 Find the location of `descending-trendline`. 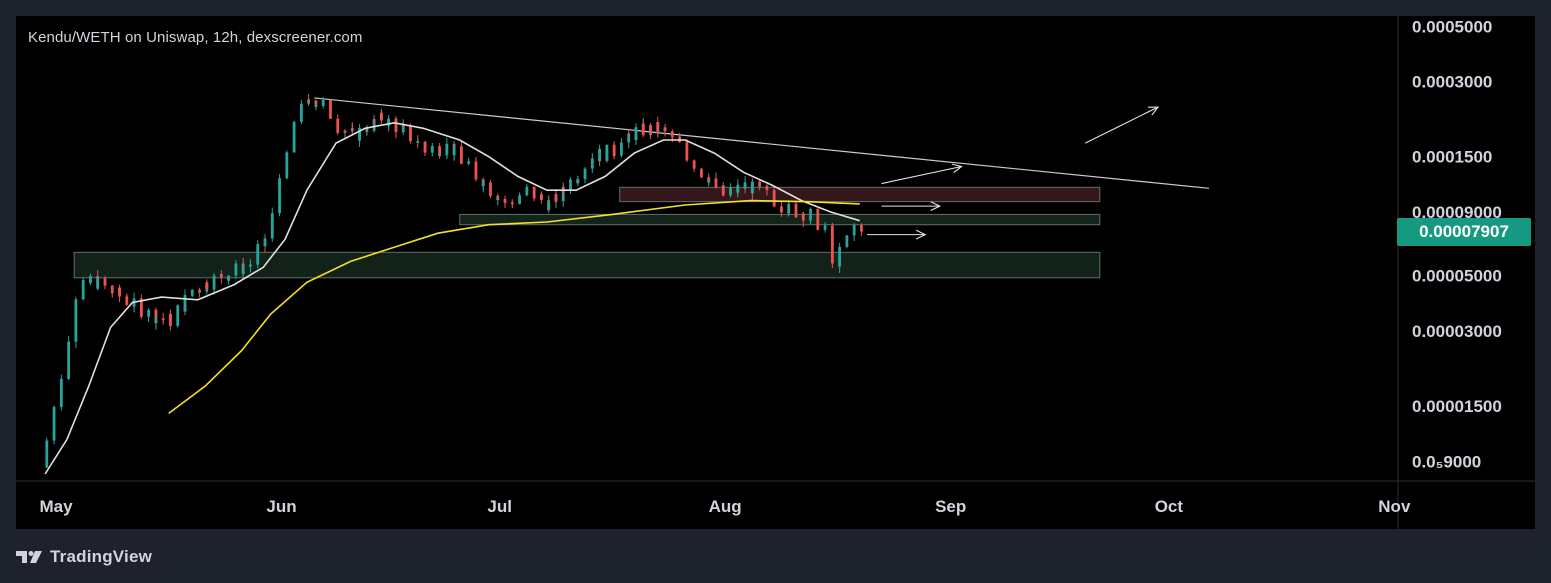

descending-trendline is located at coordinates (761, 143).